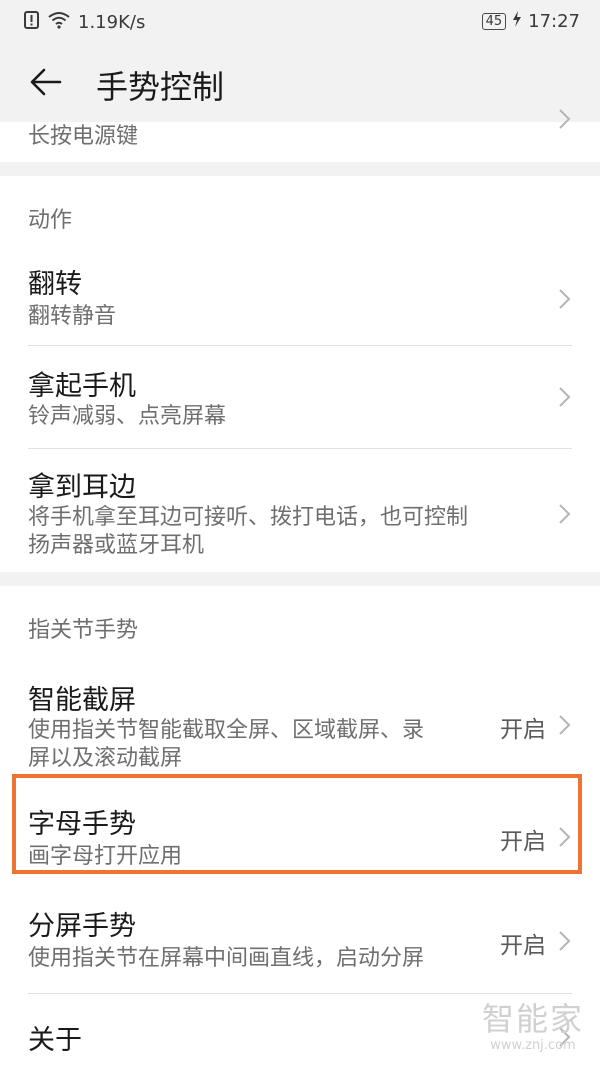 Image resolution: width=600 pixels, height=1084 pixels. Describe the element at coordinates (160, 87) in the screenshot. I see `page-title: 手势控制` at that location.